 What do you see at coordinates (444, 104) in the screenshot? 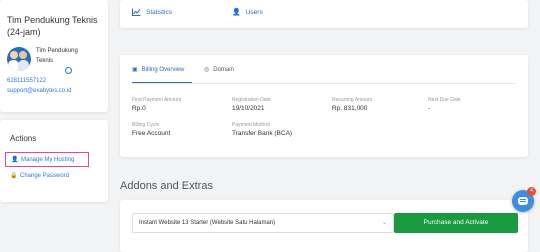
I see `next-due-date-field: Next Due Date -` at bounding box center [444, 104].